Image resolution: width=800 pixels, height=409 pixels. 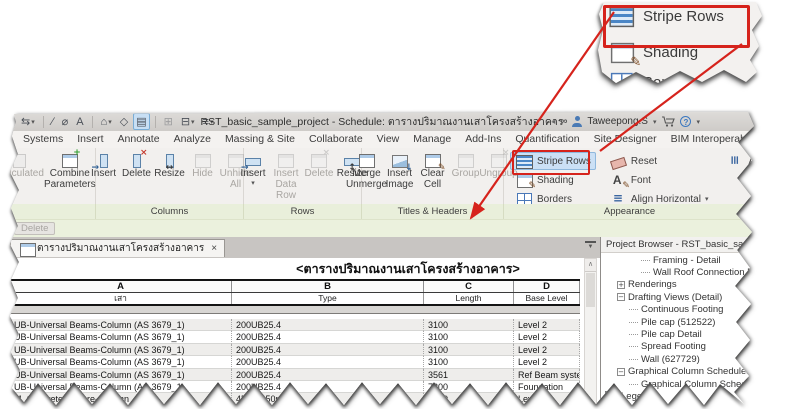 What do you see at coordinates (469, 399) in the screenshot?
I see `table-cell: 3350` at bounding box center [469, 399].